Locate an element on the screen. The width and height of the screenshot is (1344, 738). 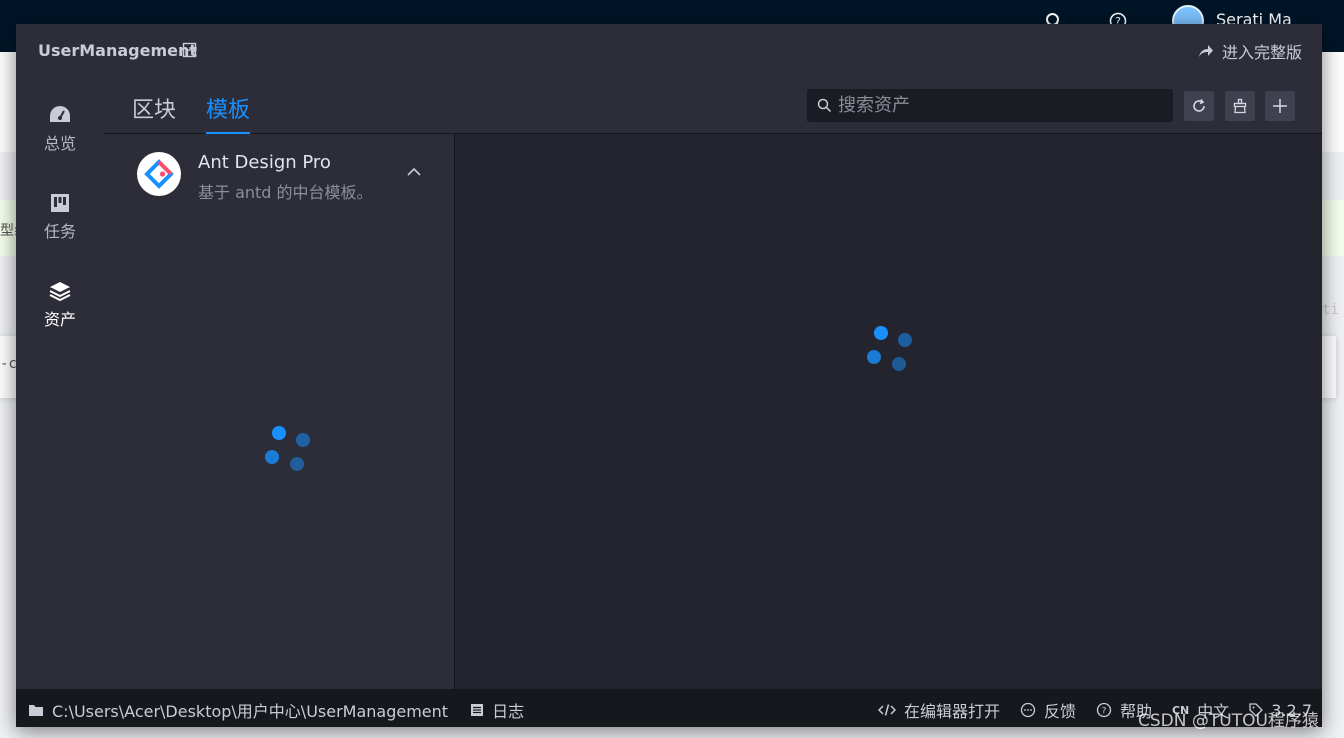
nav-item-tasks: 任务 is located at coordinates (60, 217).